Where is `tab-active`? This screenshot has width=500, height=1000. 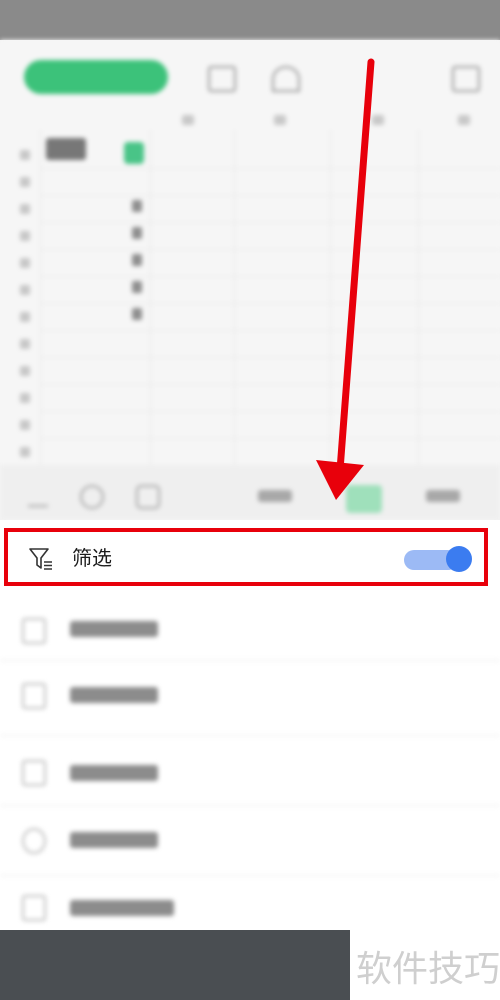
tab-active is located at coordinates (364, 499).